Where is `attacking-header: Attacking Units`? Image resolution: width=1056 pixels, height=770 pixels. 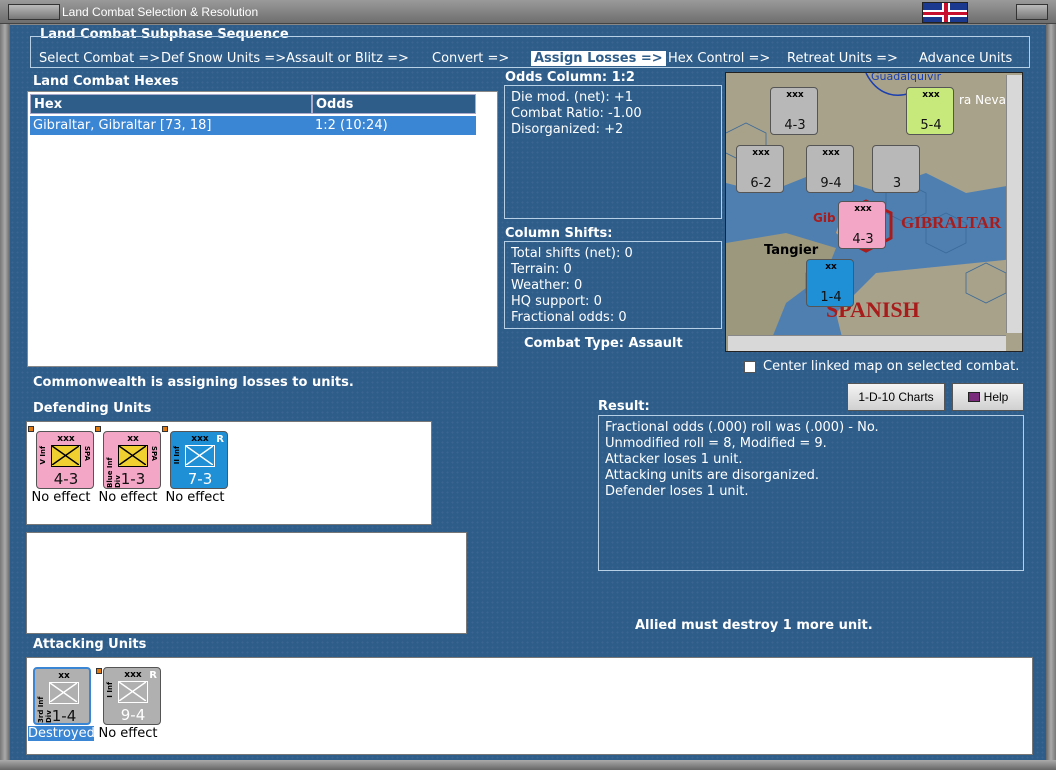 attacking-header: Attacking Units is located at coordinates (90, 644).